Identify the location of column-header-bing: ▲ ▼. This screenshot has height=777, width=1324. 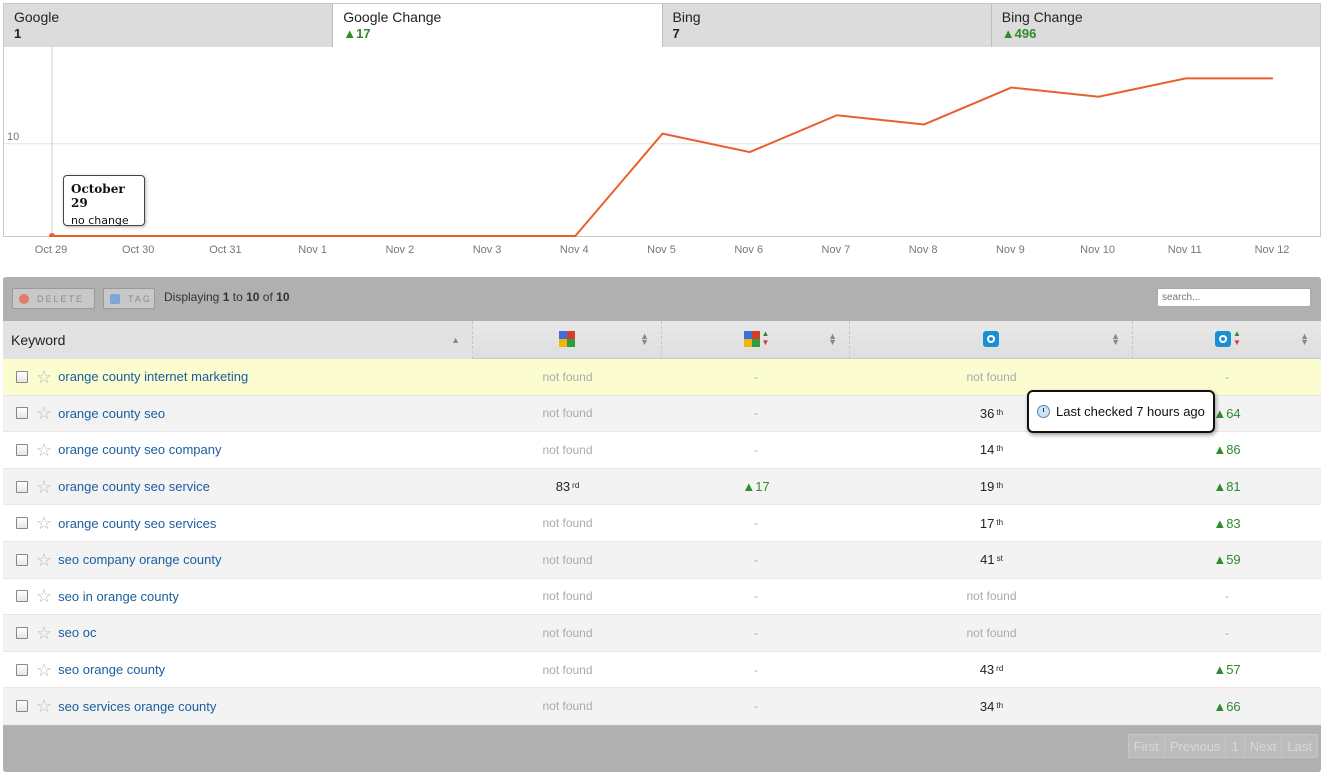
(991, 340).